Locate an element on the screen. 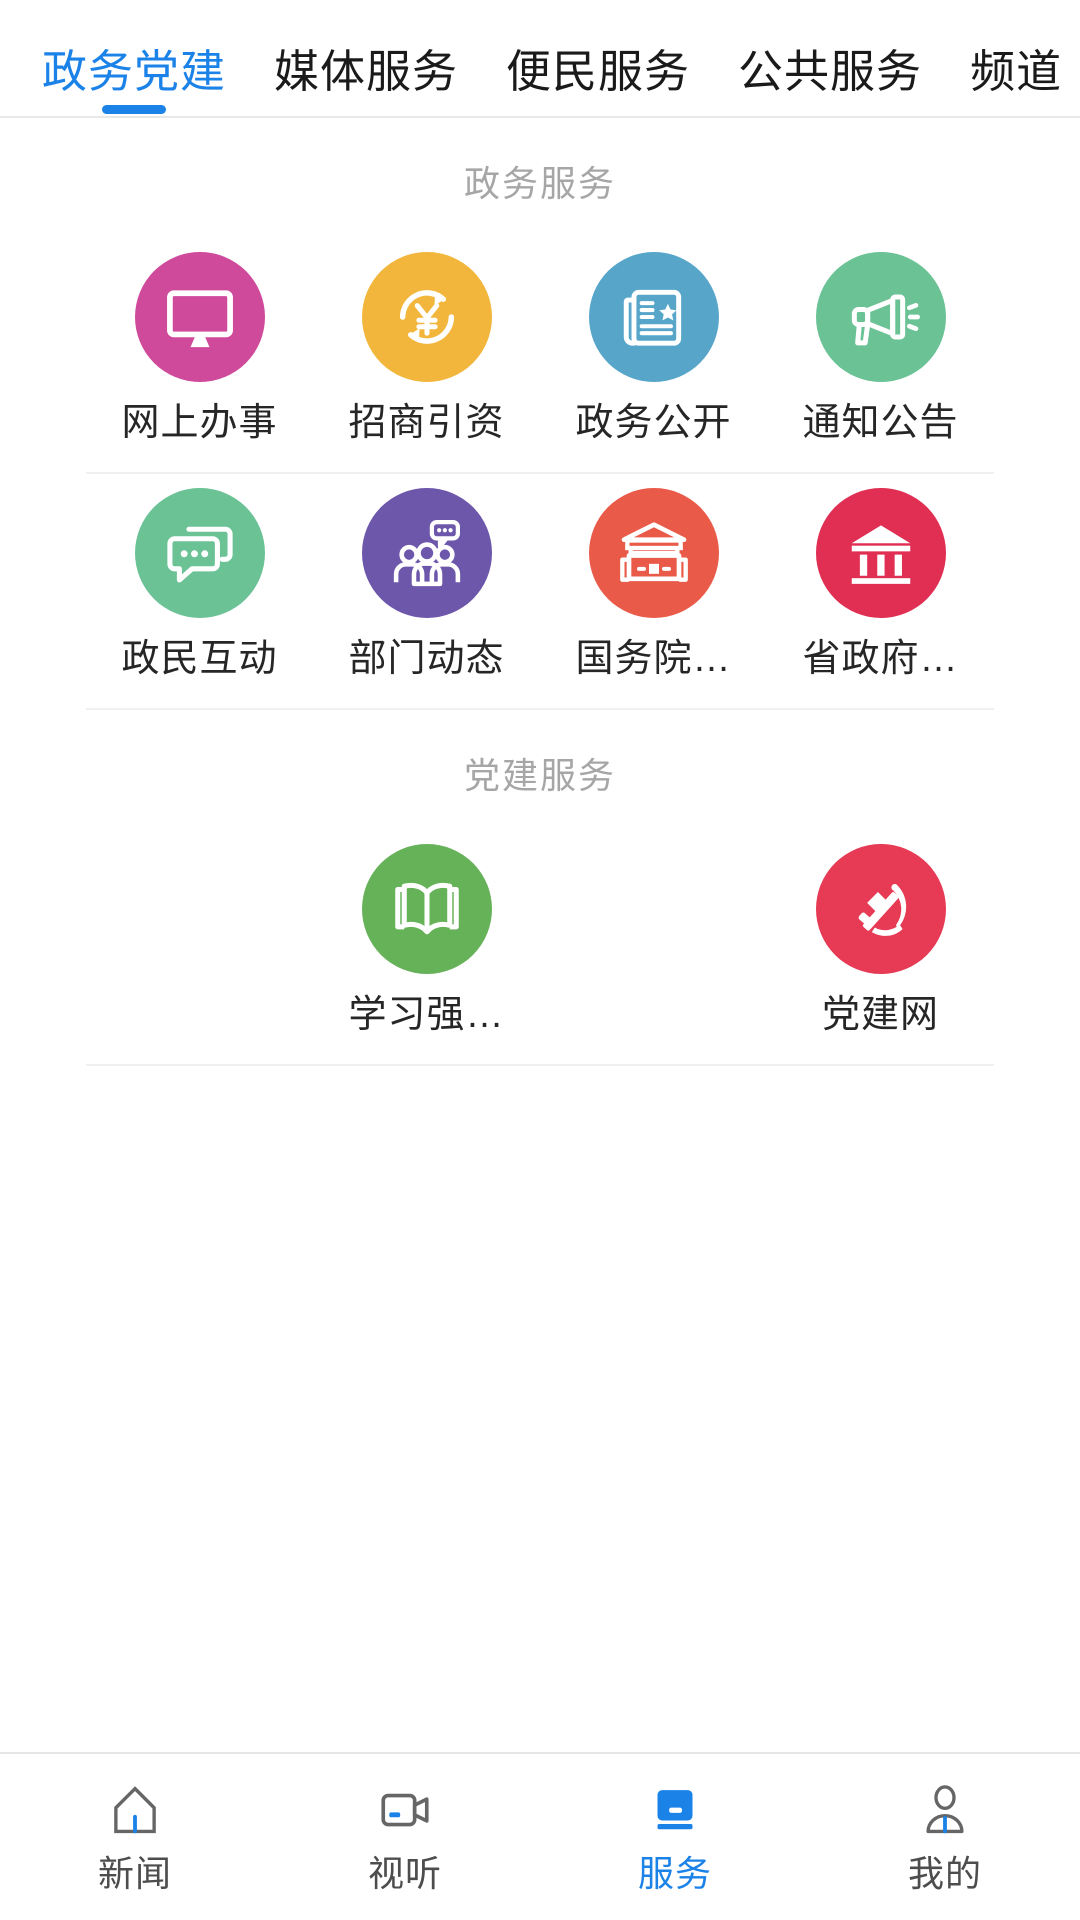  nav-item-video: 视听 is located at coordinates (405, 1837).